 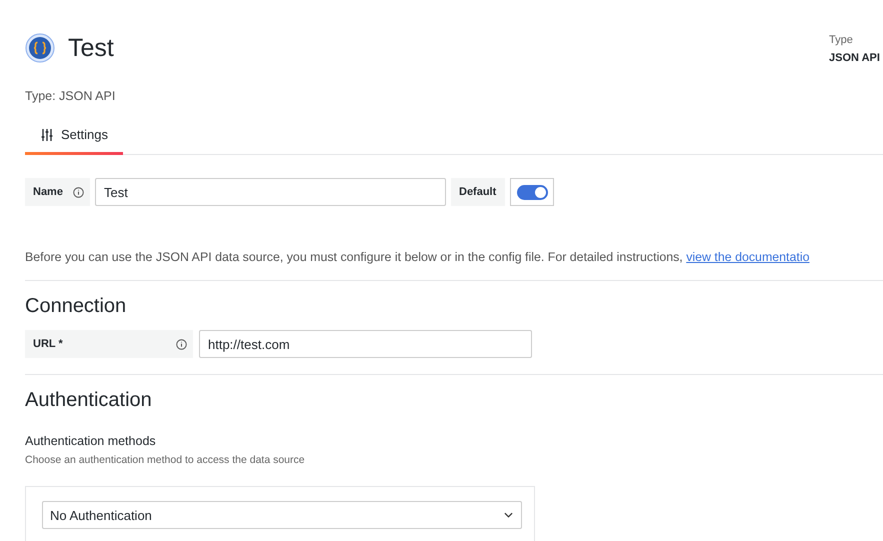 What do you see at coordinates (270, 192) in the screenshot?
I see `name-field: Test` at bounding box center [270, 192].